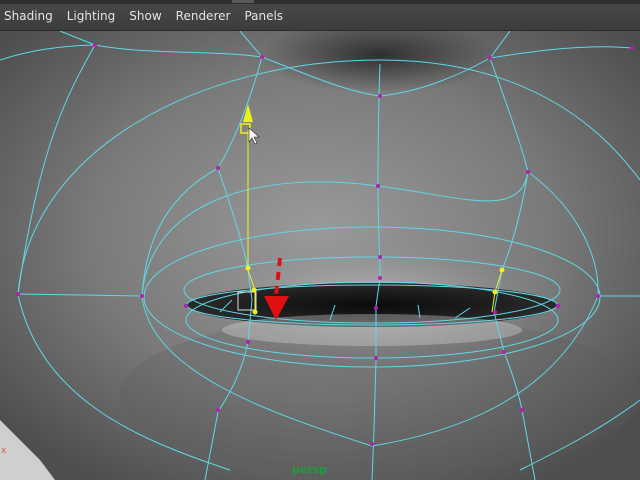 The height and width of the screenshot is (480, 640). What do you see at coordinates (372, 330) in the screenshot?
I see `lower-lip-highlight` at bounding box center [372, 330].